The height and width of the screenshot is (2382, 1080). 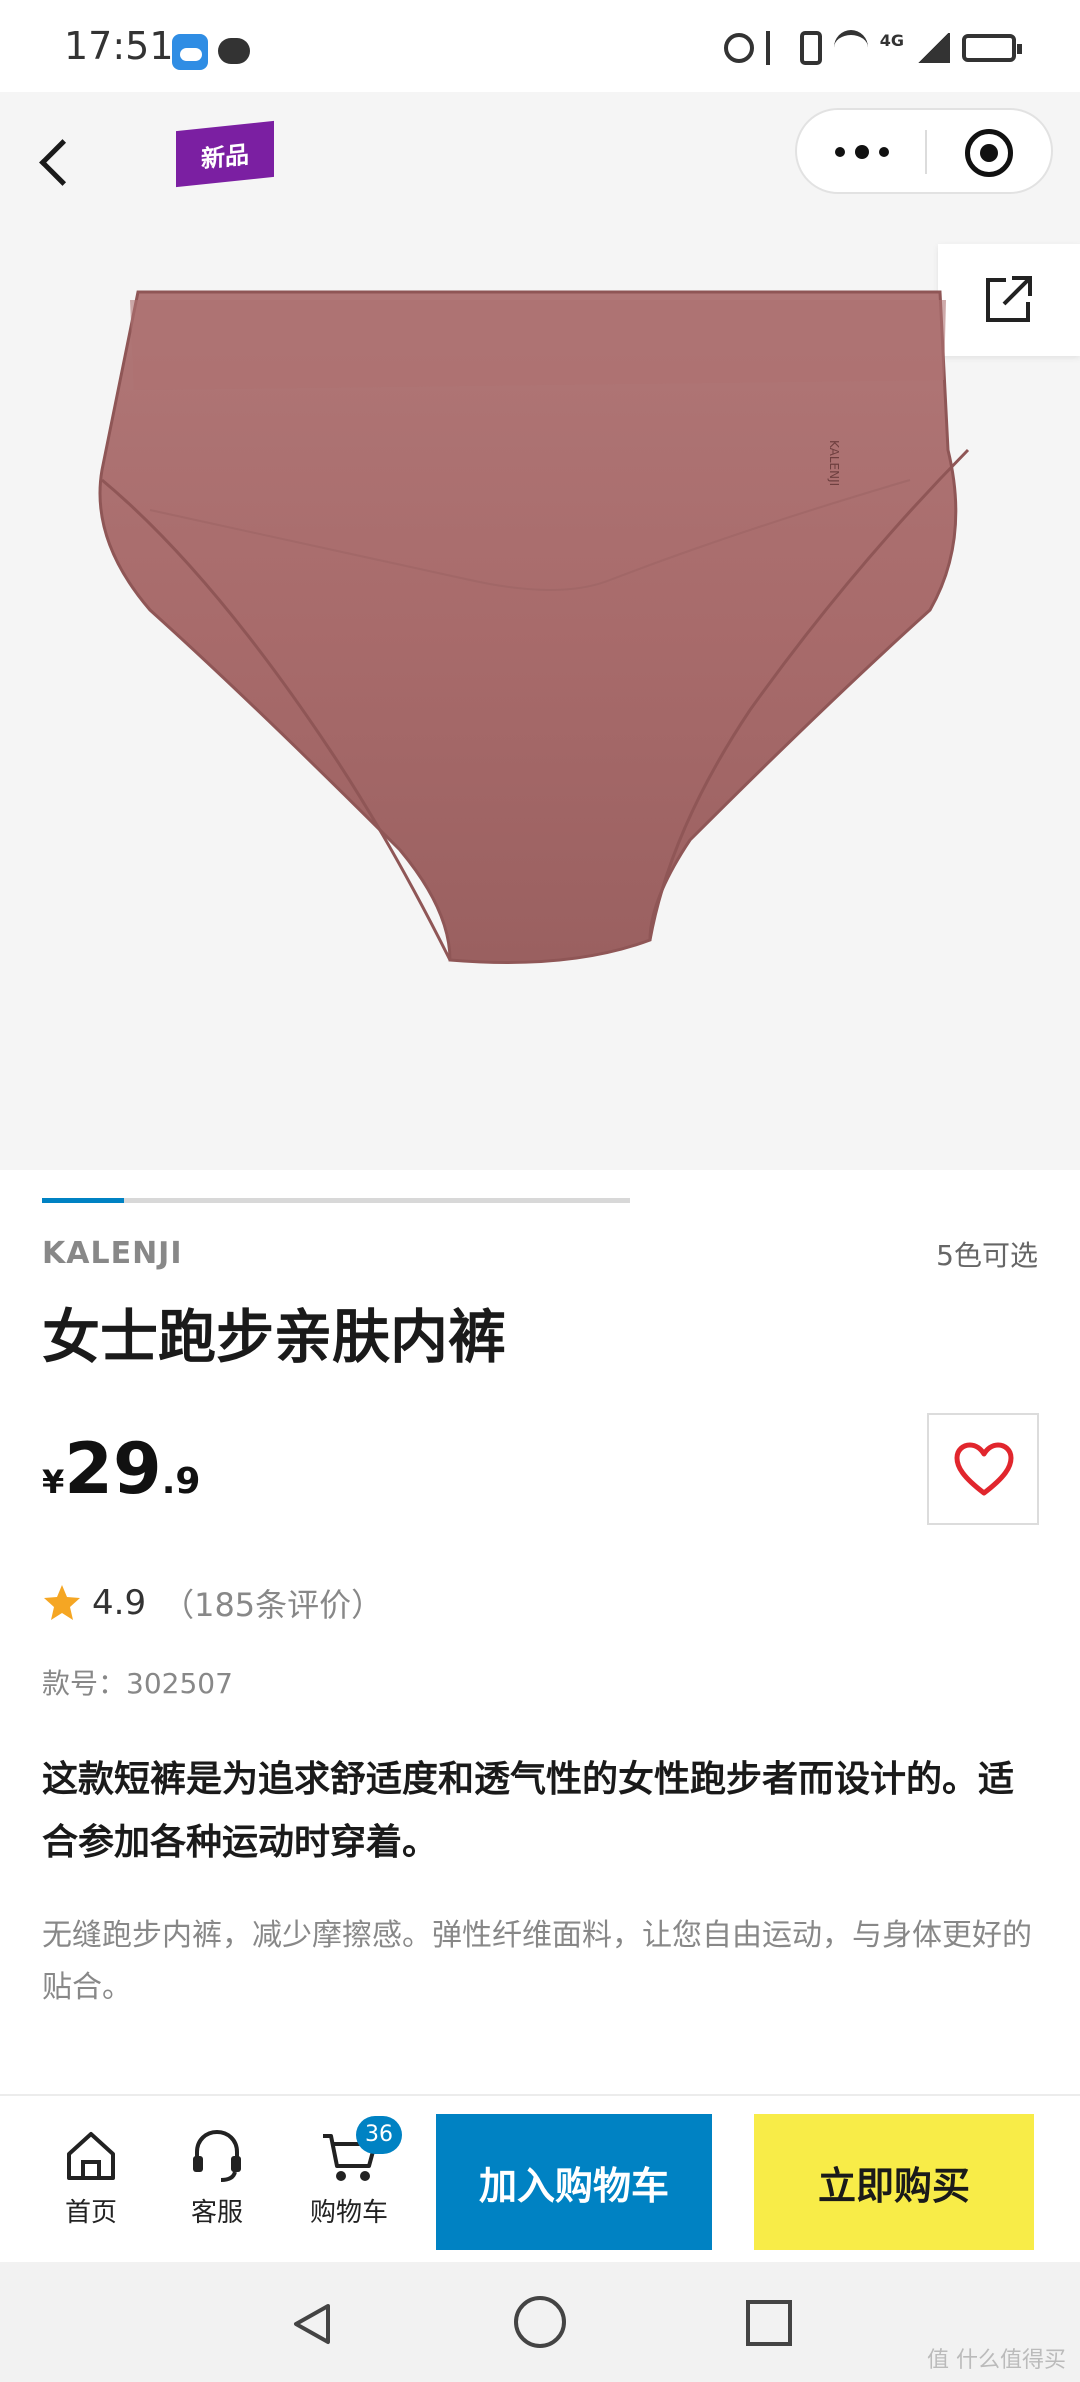 What do you see at coordinates (348, 2213) in the screenshot?
I see `nav-cart-label: 购物车` at bounding box center [348, 2213].